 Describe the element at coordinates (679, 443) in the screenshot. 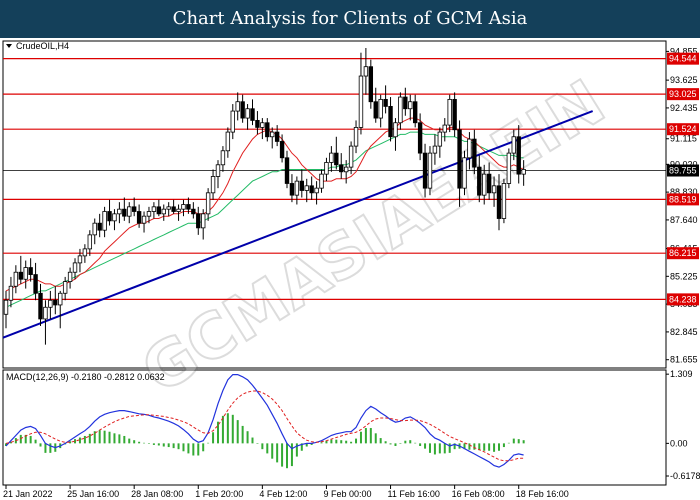

I see `macd-tick-label-1: 0.00` at that location.